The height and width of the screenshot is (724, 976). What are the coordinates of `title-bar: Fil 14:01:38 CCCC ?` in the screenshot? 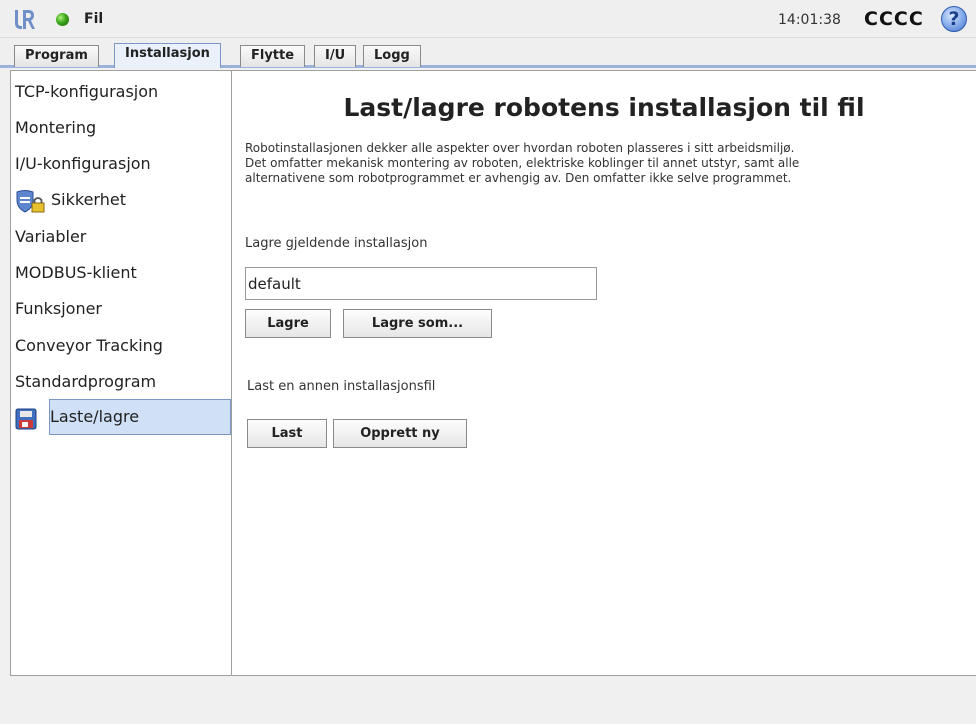 It's located at (488, 19).